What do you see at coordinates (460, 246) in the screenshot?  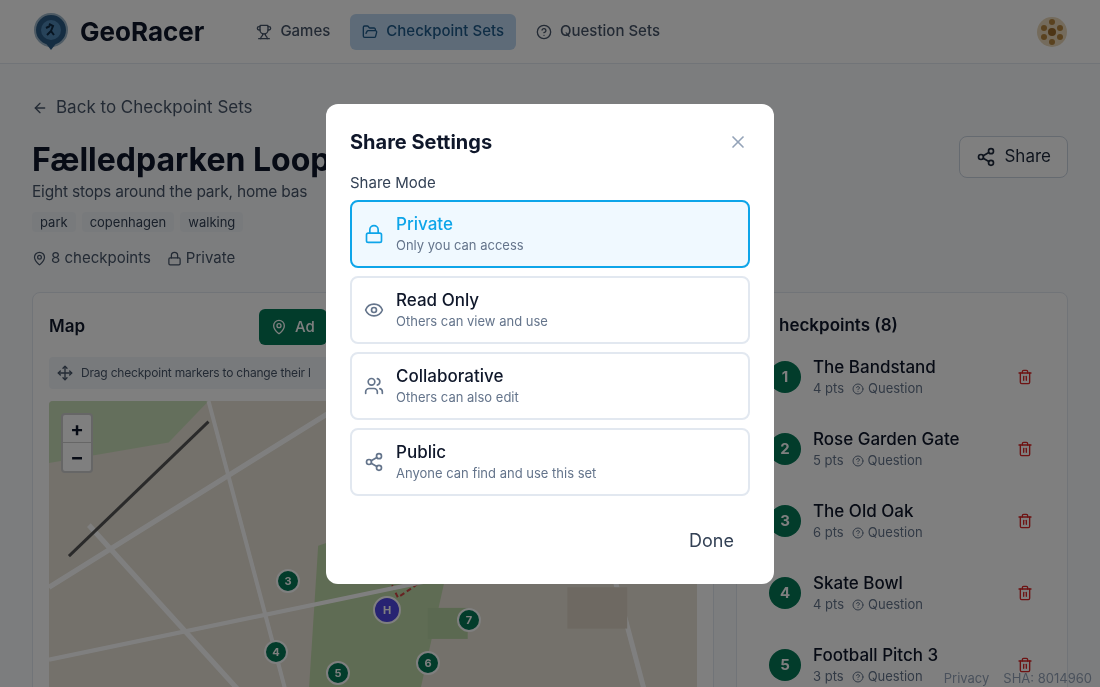 I see `option-description: Only you can access` at bounding box center [460, 246].